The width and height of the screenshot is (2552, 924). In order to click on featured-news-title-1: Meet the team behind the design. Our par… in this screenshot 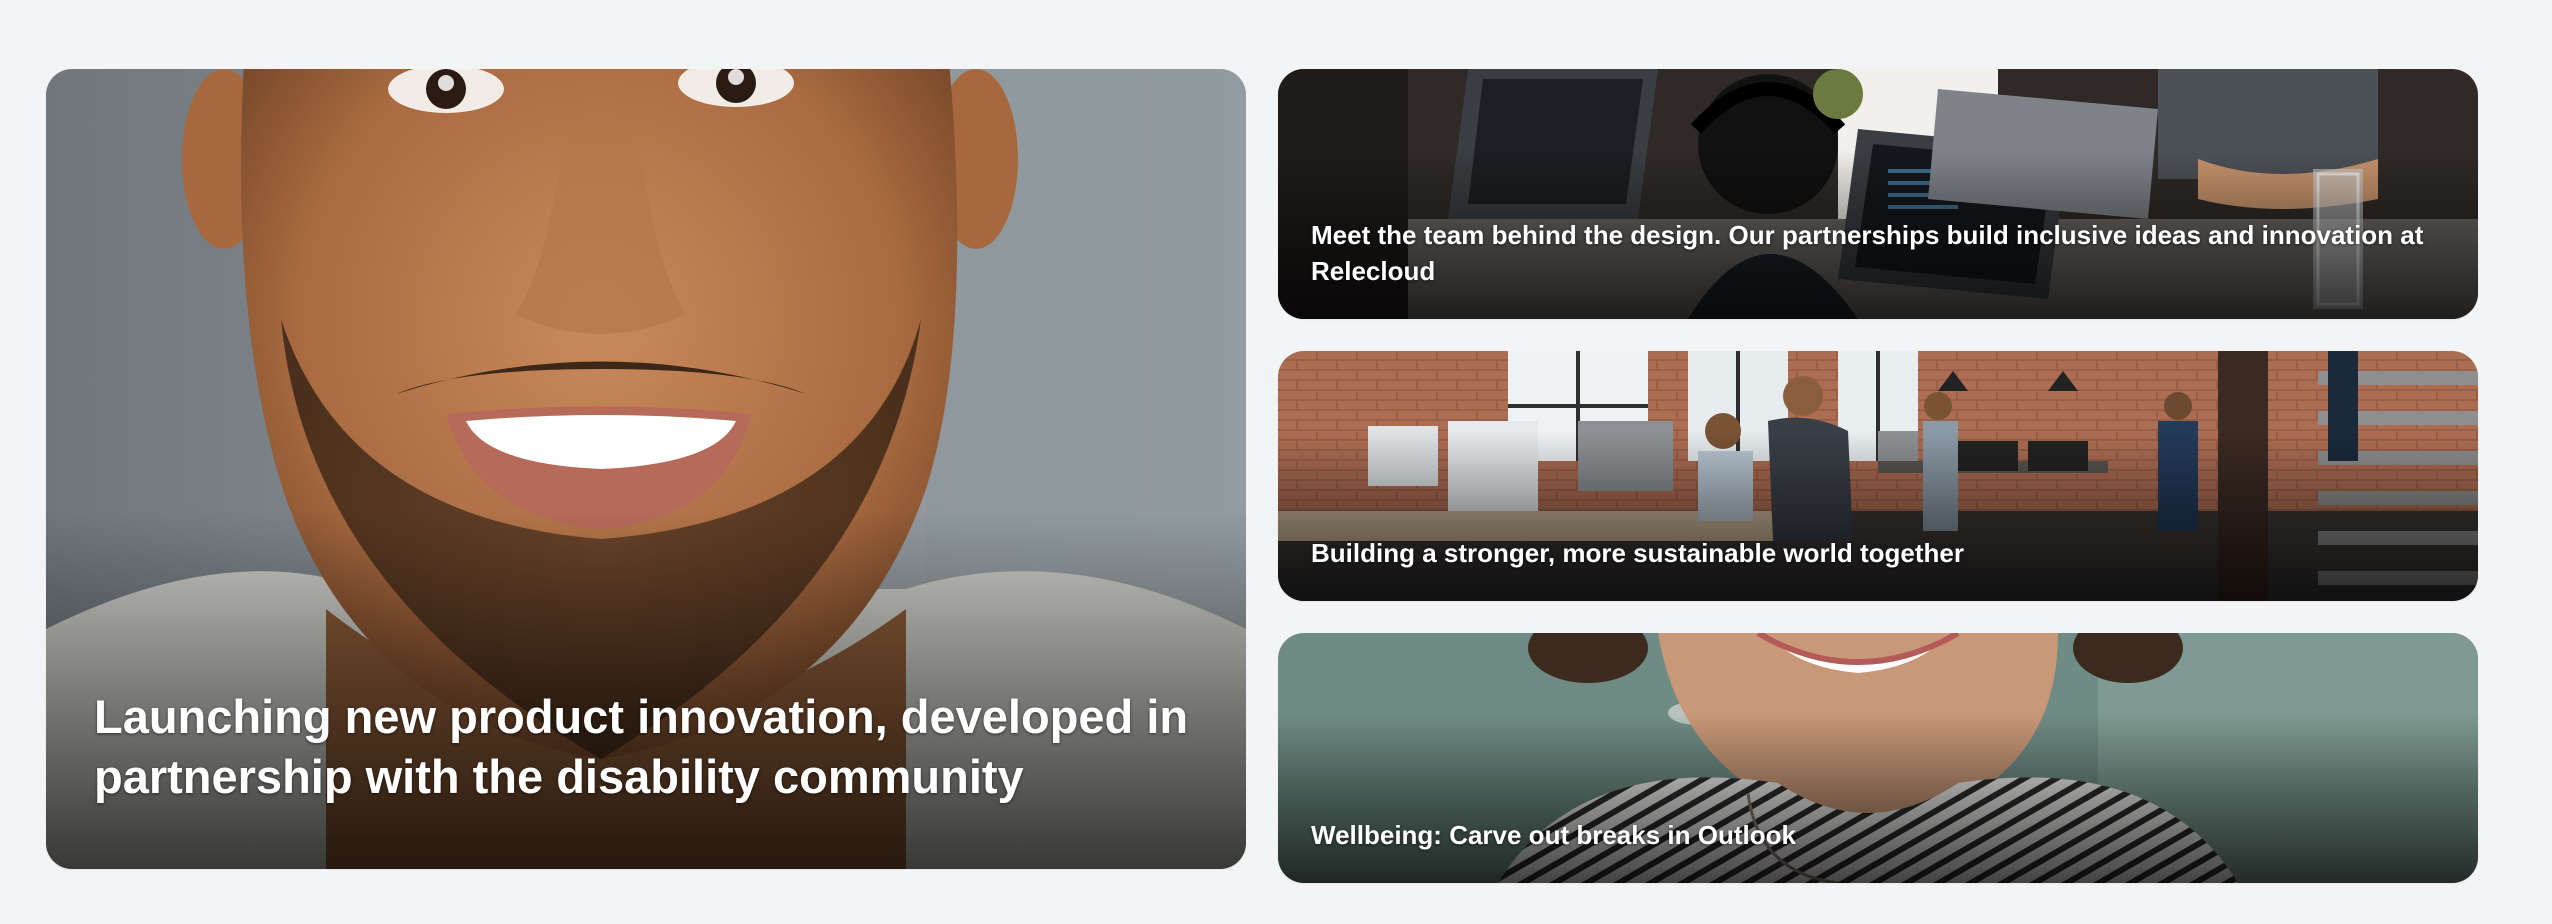, I will do `click(1874, 253)`.